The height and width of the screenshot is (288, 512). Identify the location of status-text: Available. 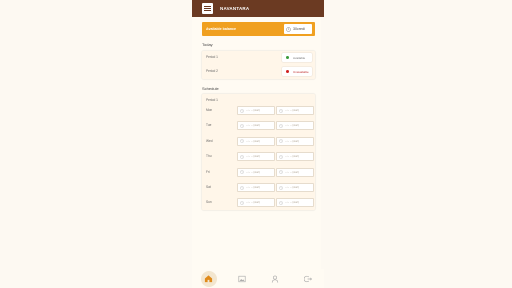
(299, 57).